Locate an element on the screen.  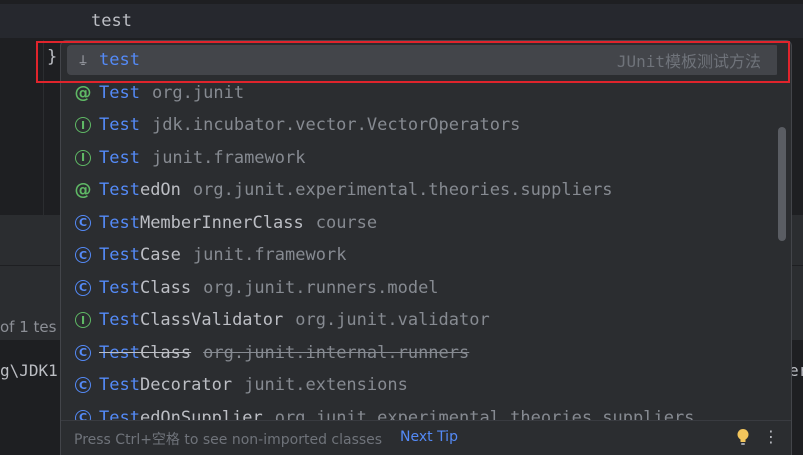
completion-rest-text: Case is located at coordinates (160, 255).